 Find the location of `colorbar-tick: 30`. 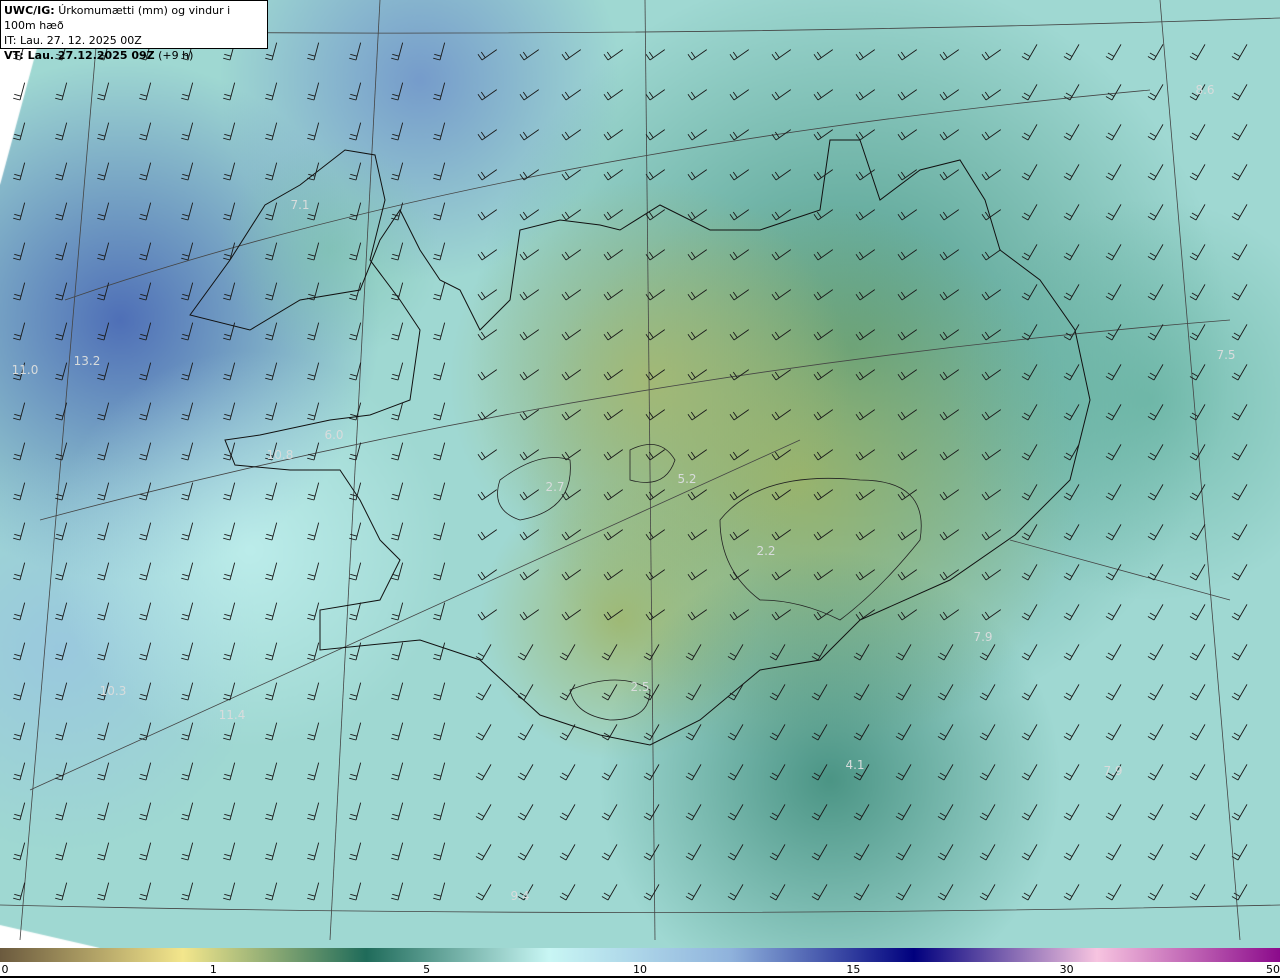

colorbar-tick: 30 is located at coordinates (1066, 969).